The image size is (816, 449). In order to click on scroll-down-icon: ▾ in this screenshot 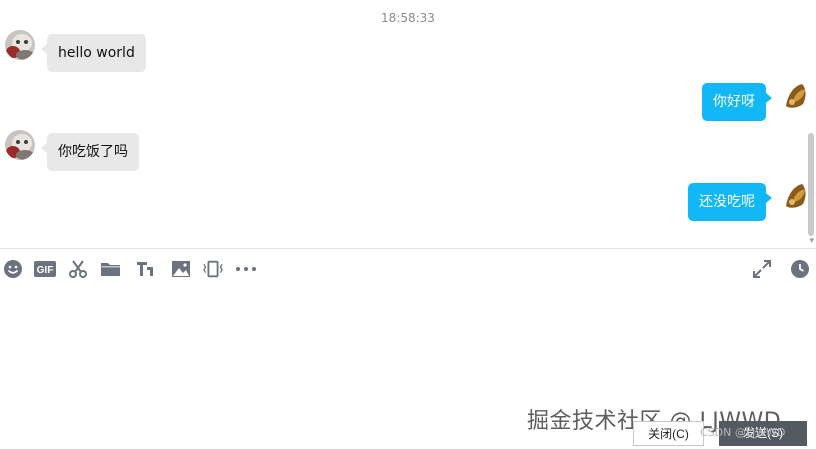, I will do `click(811, 241)`.